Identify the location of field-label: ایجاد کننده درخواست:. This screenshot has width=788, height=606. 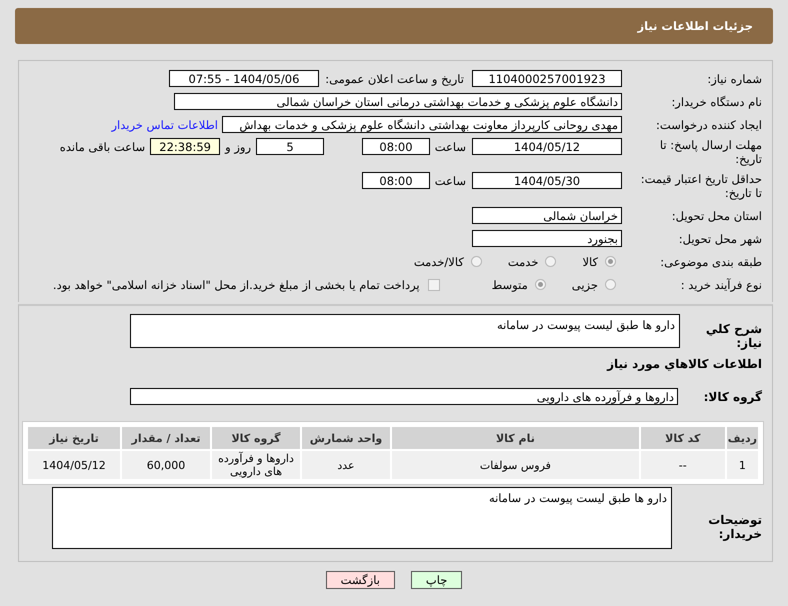
(709, 125).